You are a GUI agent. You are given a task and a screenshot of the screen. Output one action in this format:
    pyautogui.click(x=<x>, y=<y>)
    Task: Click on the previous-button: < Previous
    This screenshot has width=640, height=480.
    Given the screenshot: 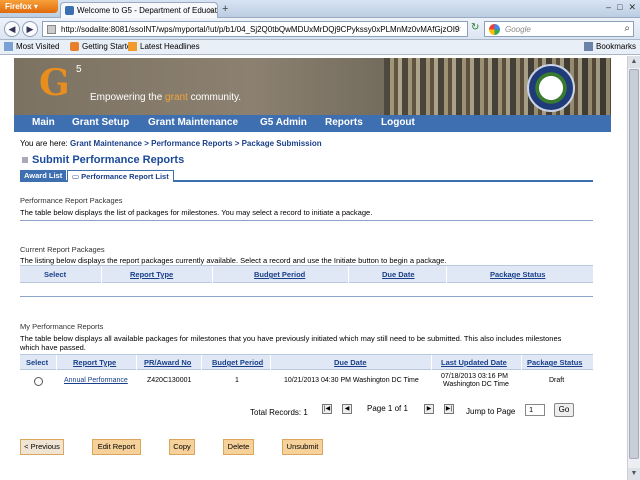 What is the action you would take?
    pyautogui.click(x=42, y=447)
    